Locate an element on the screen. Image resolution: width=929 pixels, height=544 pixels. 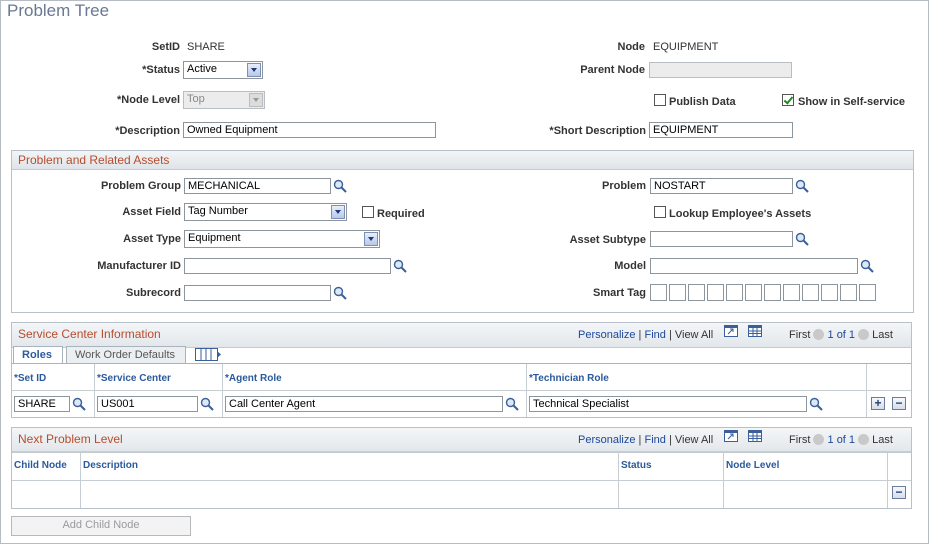
col-node-level: Node Level is located at coordinates (753, 465).